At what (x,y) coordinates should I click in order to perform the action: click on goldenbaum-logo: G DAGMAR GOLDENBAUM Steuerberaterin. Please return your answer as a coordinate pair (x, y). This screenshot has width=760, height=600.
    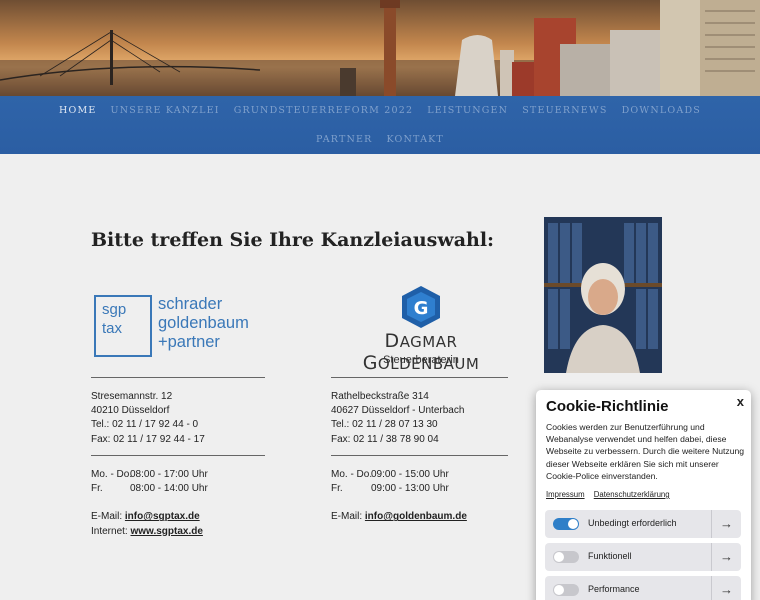
    Looking at the image, I should click on (421, 329).